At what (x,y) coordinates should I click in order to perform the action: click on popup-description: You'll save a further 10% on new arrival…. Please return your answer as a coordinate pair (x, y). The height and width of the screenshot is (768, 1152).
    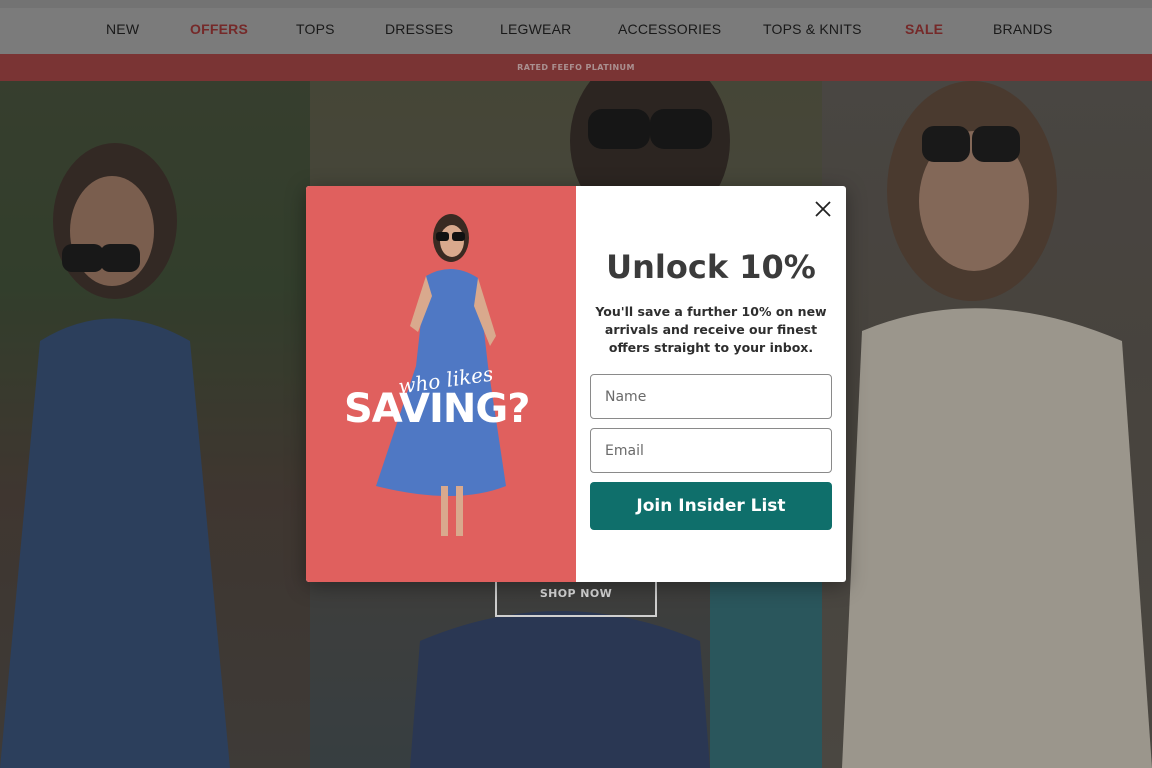
    Looking at the image, I should click on (711, 329).